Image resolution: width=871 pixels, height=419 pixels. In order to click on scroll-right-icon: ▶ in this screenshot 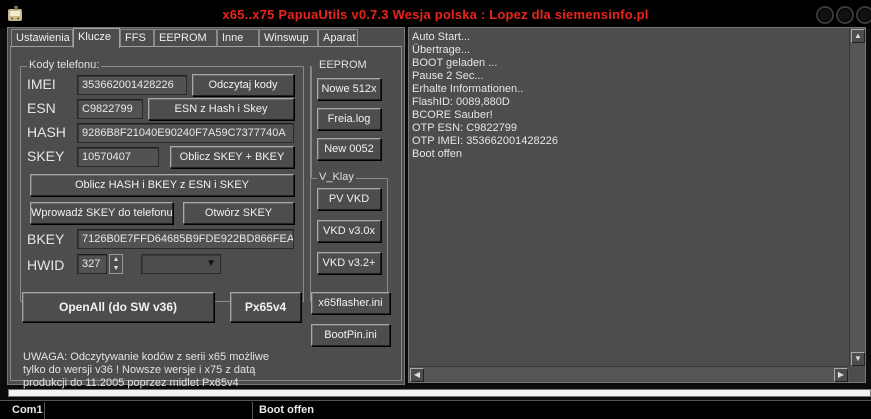, I will do `click(841, 375)`.